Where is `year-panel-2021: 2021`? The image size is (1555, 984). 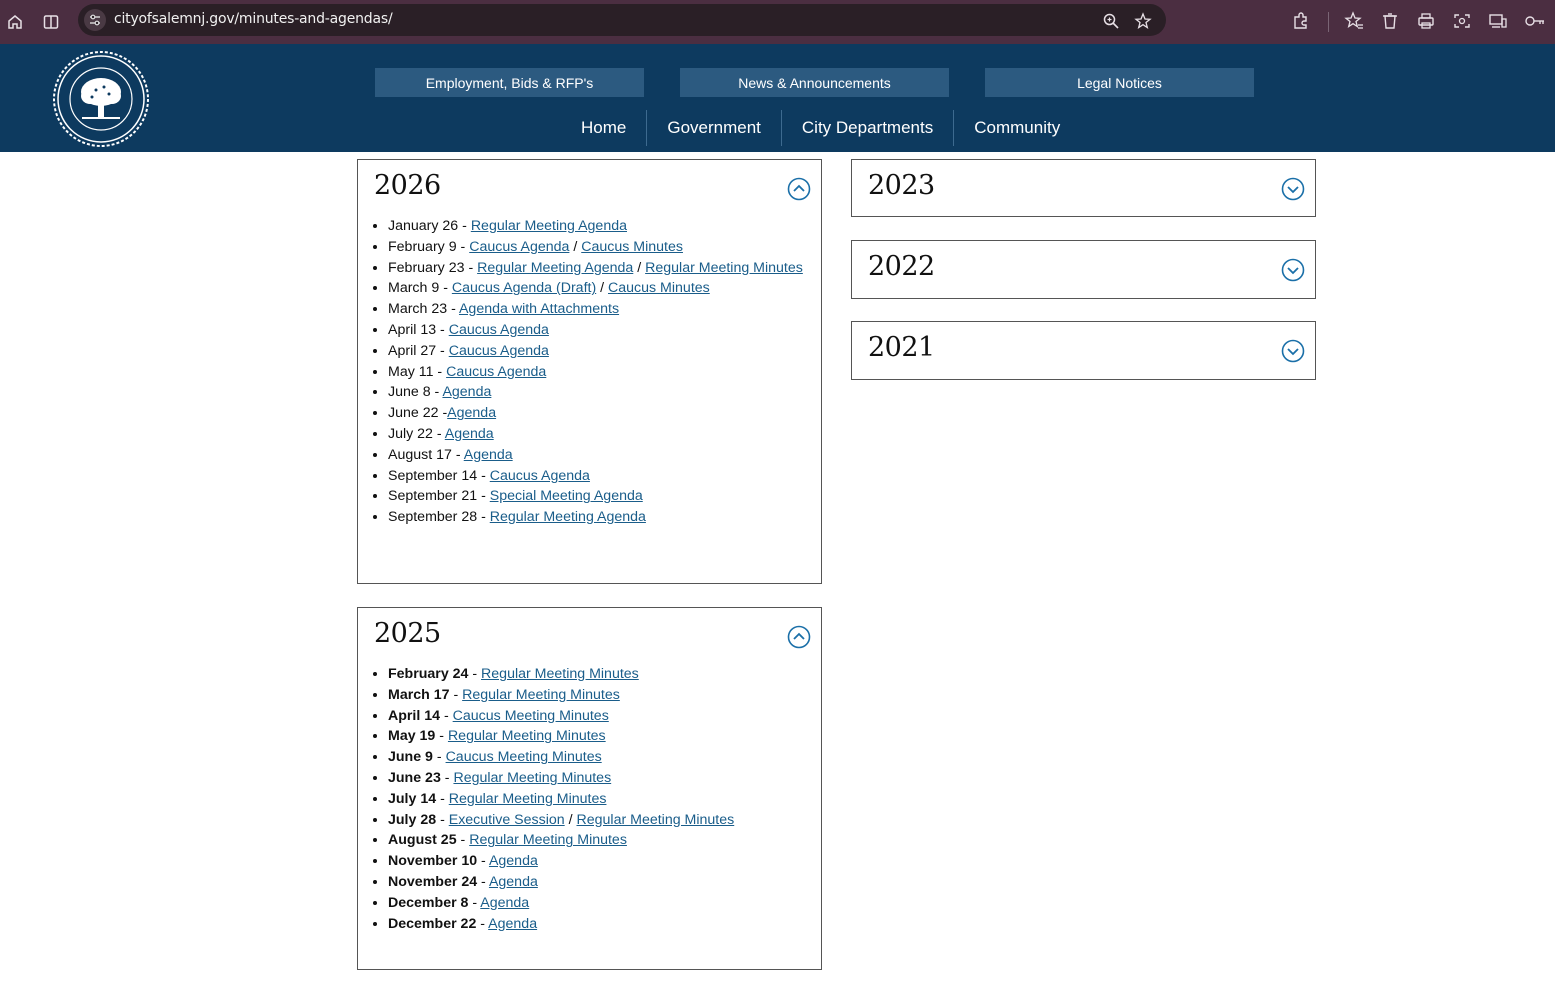
year-panel-2021: 2021 is located at coordinates (1083, 350).